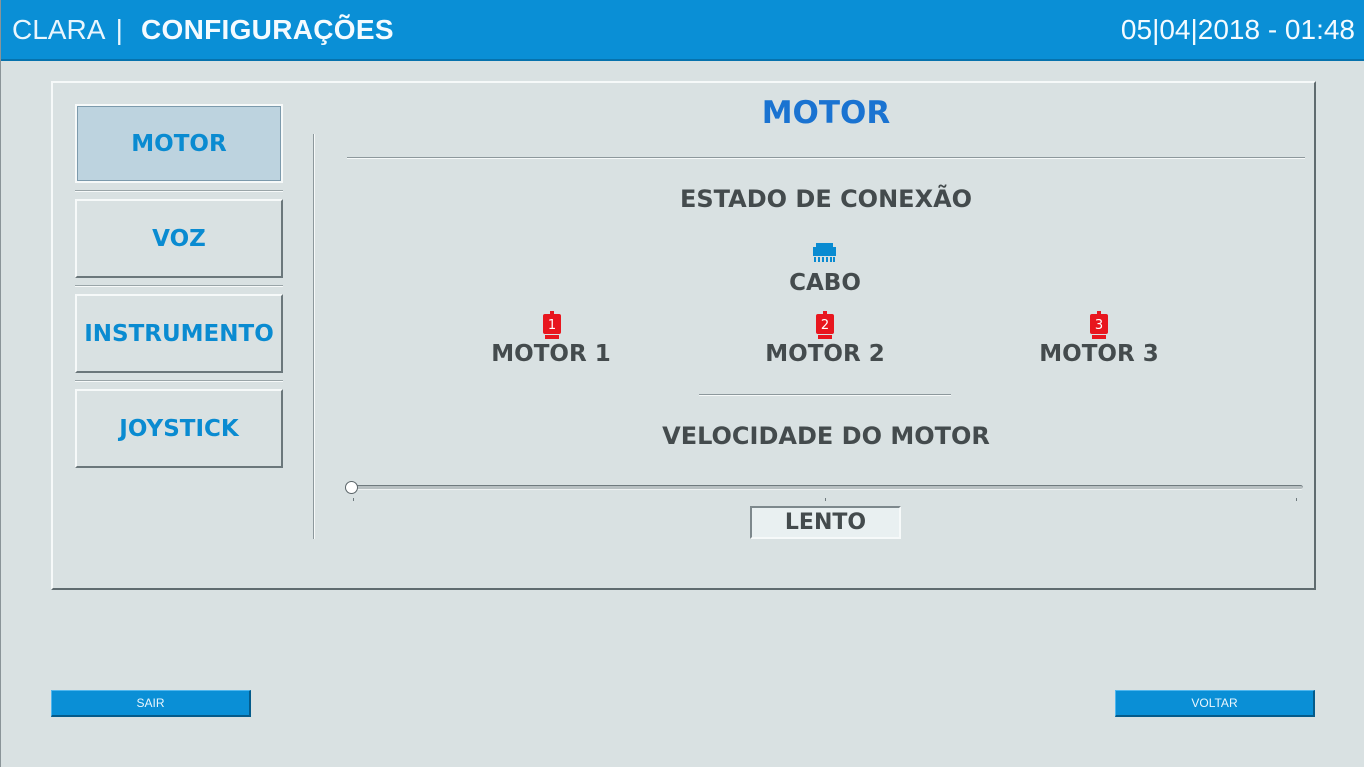  What do you see at coordinates (826, 199) in the screenshot?
I see `connection-status-heading: ESTADO DE CONEXÃO` at bounding box center [826, 199].